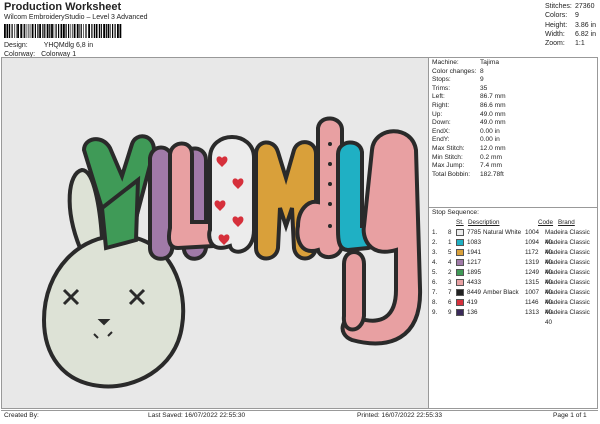  I want to click on table-row: 4. 4 1217 1319 Madeira Classic 40, so click(515, 267).